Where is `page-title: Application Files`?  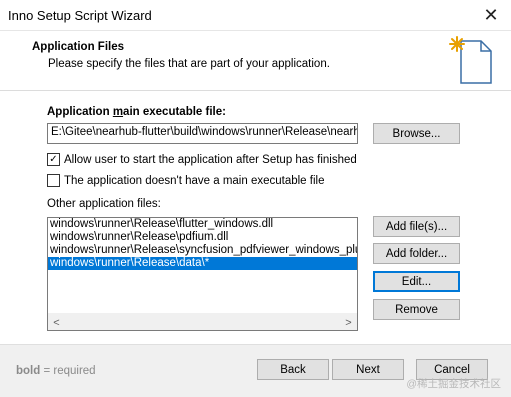 page-title: Application Files is located at coordinates (78, 47).